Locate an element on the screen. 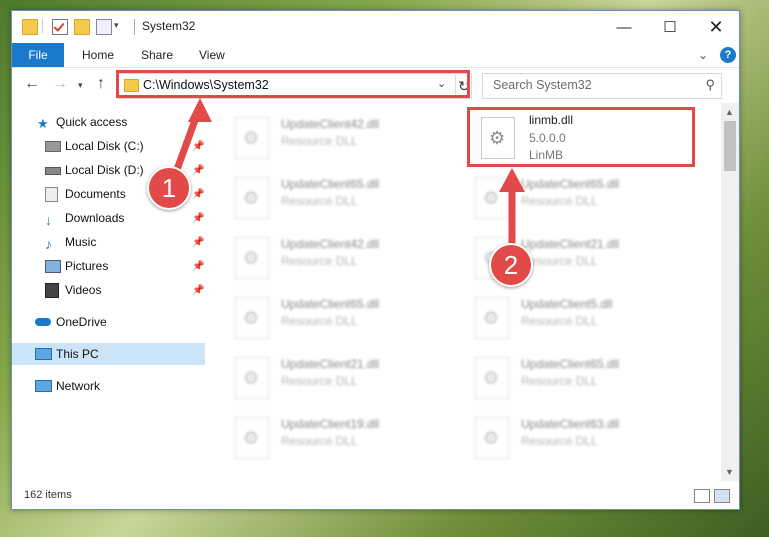 The image size is (769, 537). customize-dropdown-icon: ▾ is located at coordinates (121, 27).